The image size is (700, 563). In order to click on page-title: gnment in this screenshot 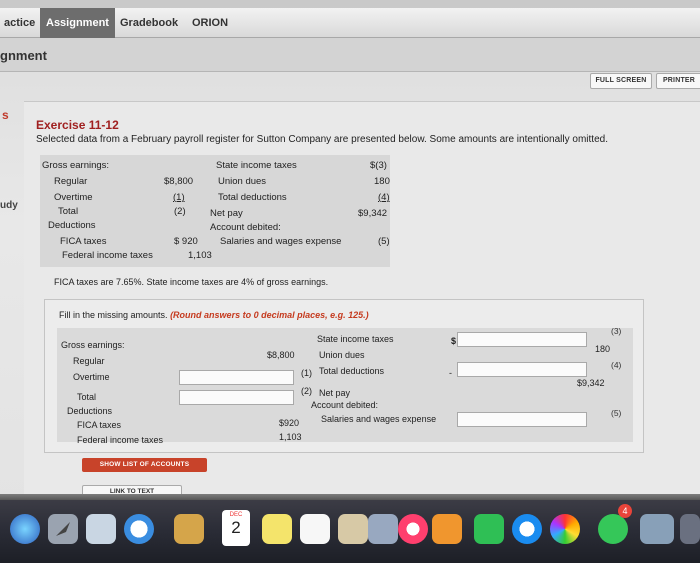, I will do `click(23, 55)`.